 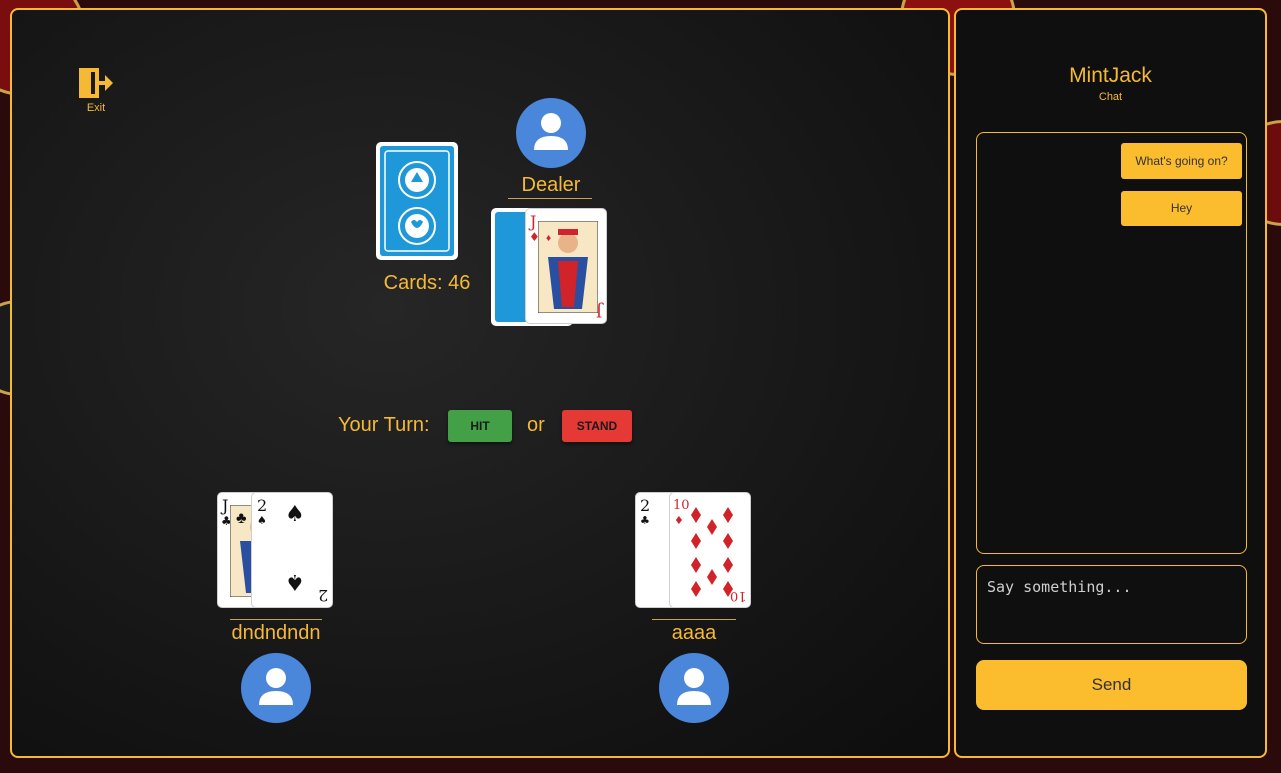 I want to click on chat-messages: What's going on? Hey, so click(x=1111, y=343).